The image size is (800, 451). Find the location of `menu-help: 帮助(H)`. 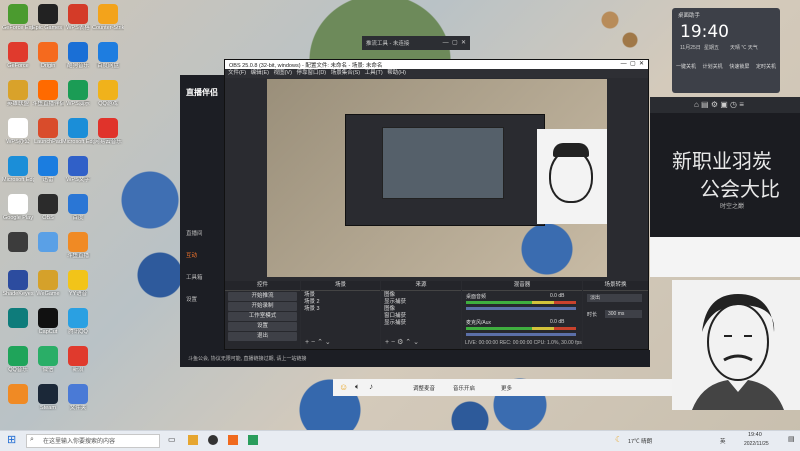

menu-help: 帮助(H) is located at coordinates (396, 73).